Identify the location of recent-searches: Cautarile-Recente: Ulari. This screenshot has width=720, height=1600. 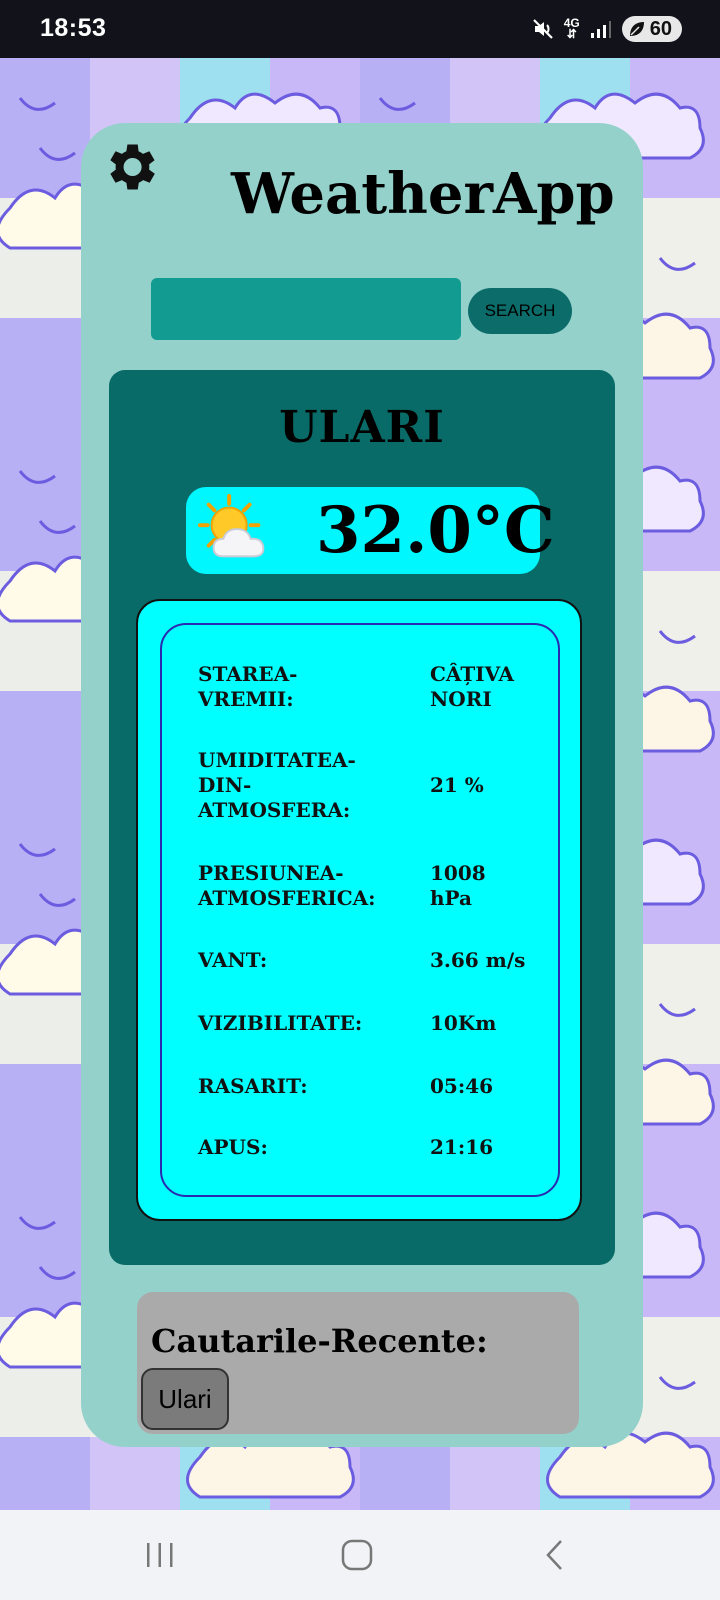
(358, 1363).